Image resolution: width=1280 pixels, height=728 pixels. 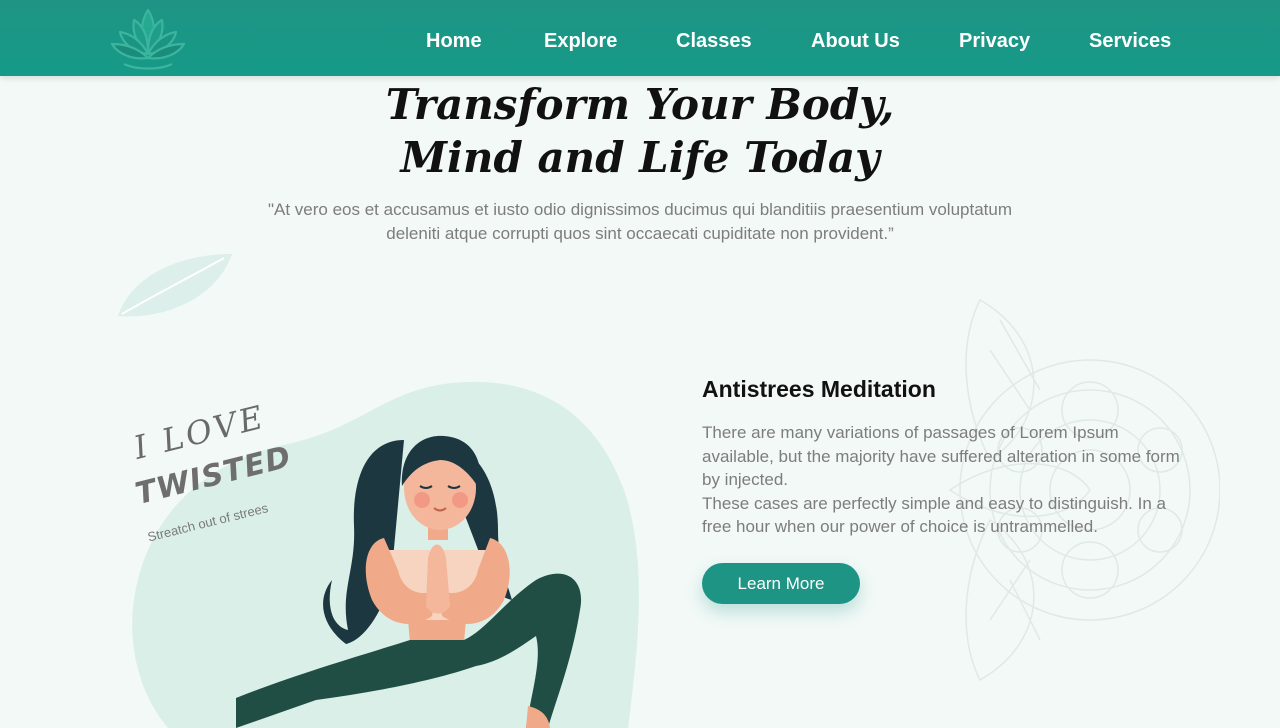 I want to click on nav-home: Home, so click(x=454, y=41).